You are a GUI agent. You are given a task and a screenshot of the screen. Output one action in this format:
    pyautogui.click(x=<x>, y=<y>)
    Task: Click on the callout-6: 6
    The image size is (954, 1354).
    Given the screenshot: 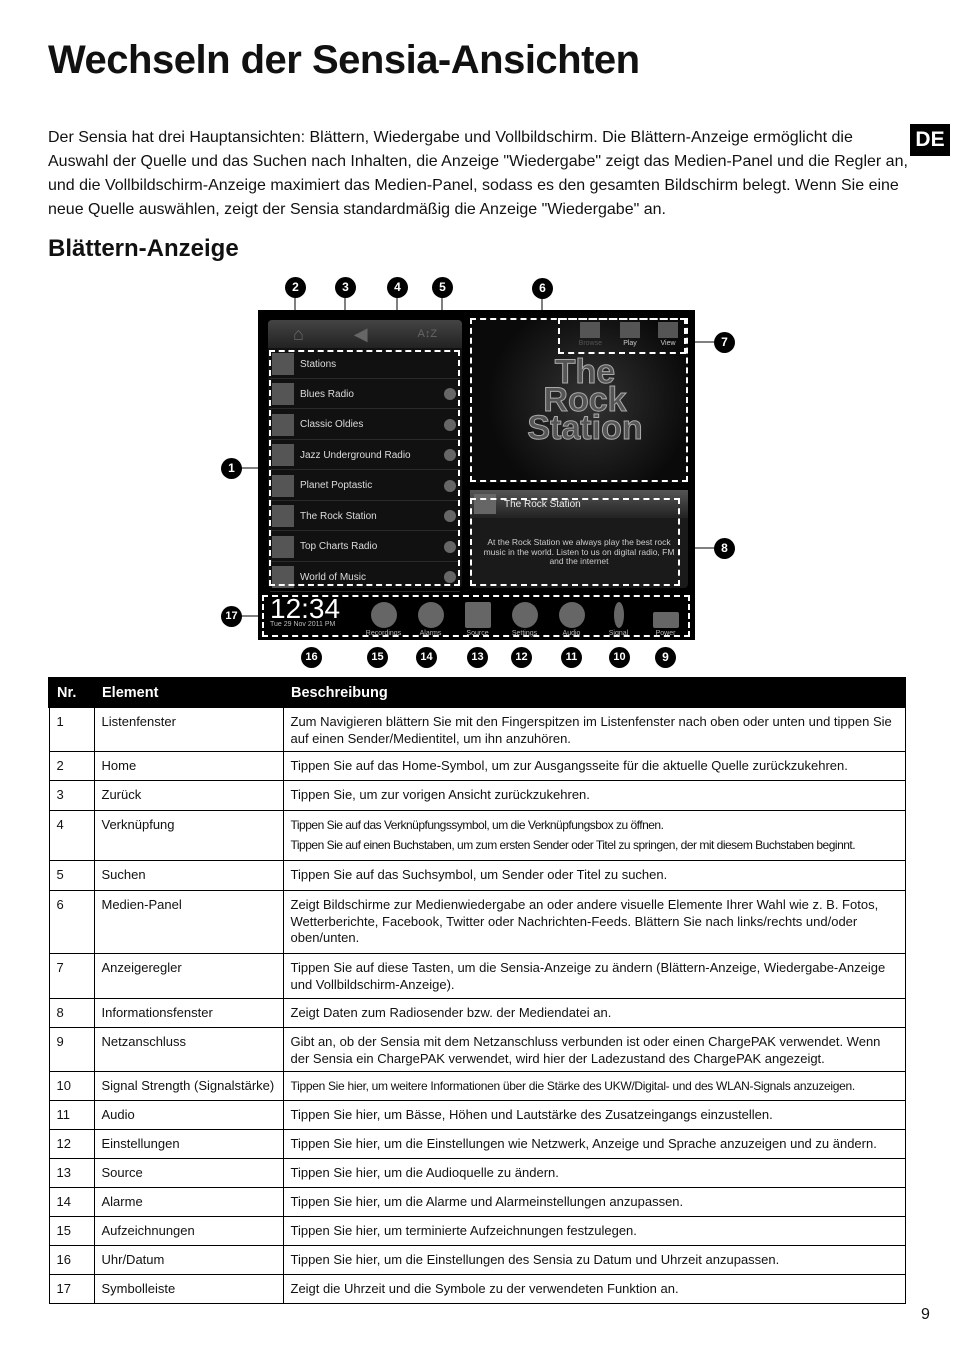 What is the action you would take?
    pyautogui.click(x=542, y=288)
    